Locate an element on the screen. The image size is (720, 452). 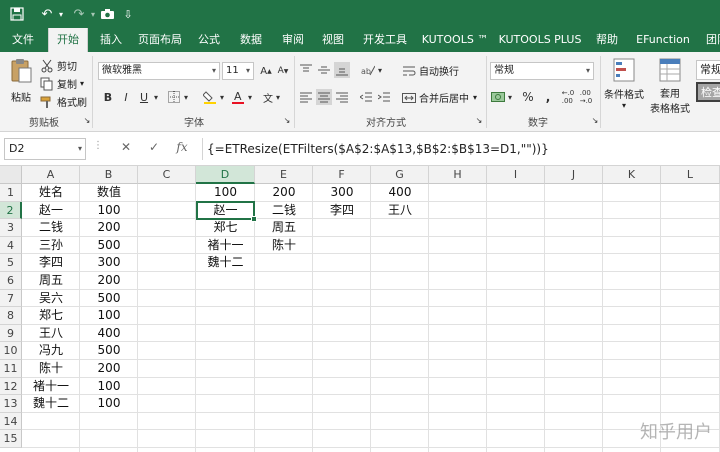
cell-f2: 李四 is located at coordinates (342, 210).